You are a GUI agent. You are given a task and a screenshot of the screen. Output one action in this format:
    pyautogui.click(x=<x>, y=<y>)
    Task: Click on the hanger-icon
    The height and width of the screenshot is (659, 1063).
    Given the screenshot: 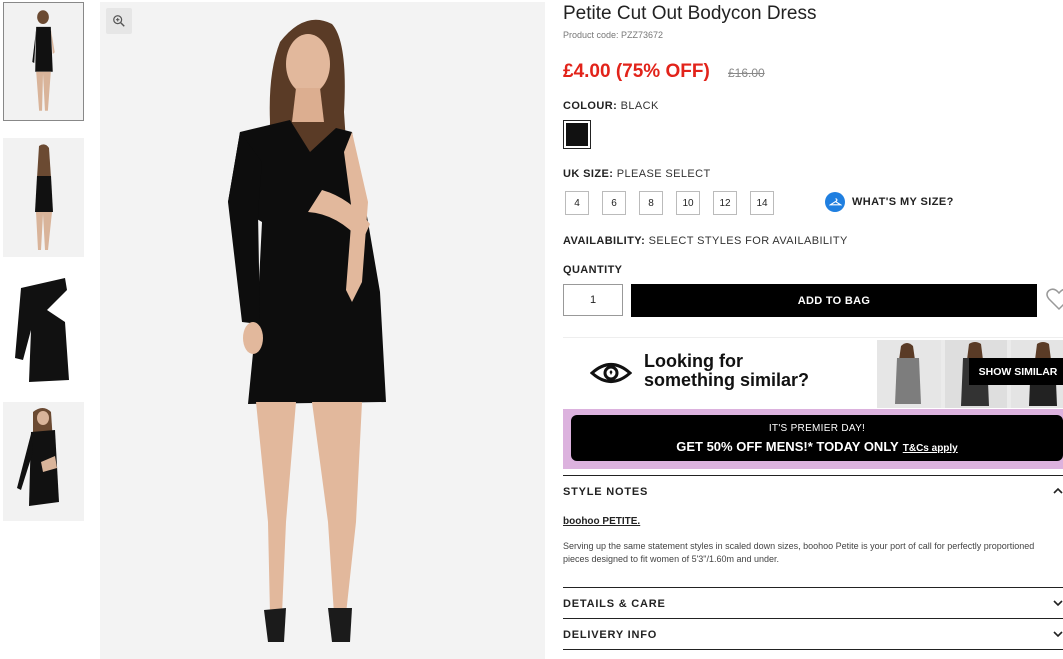 What is the action you would take?
    pyautogui.click(x=835, y=202)
    